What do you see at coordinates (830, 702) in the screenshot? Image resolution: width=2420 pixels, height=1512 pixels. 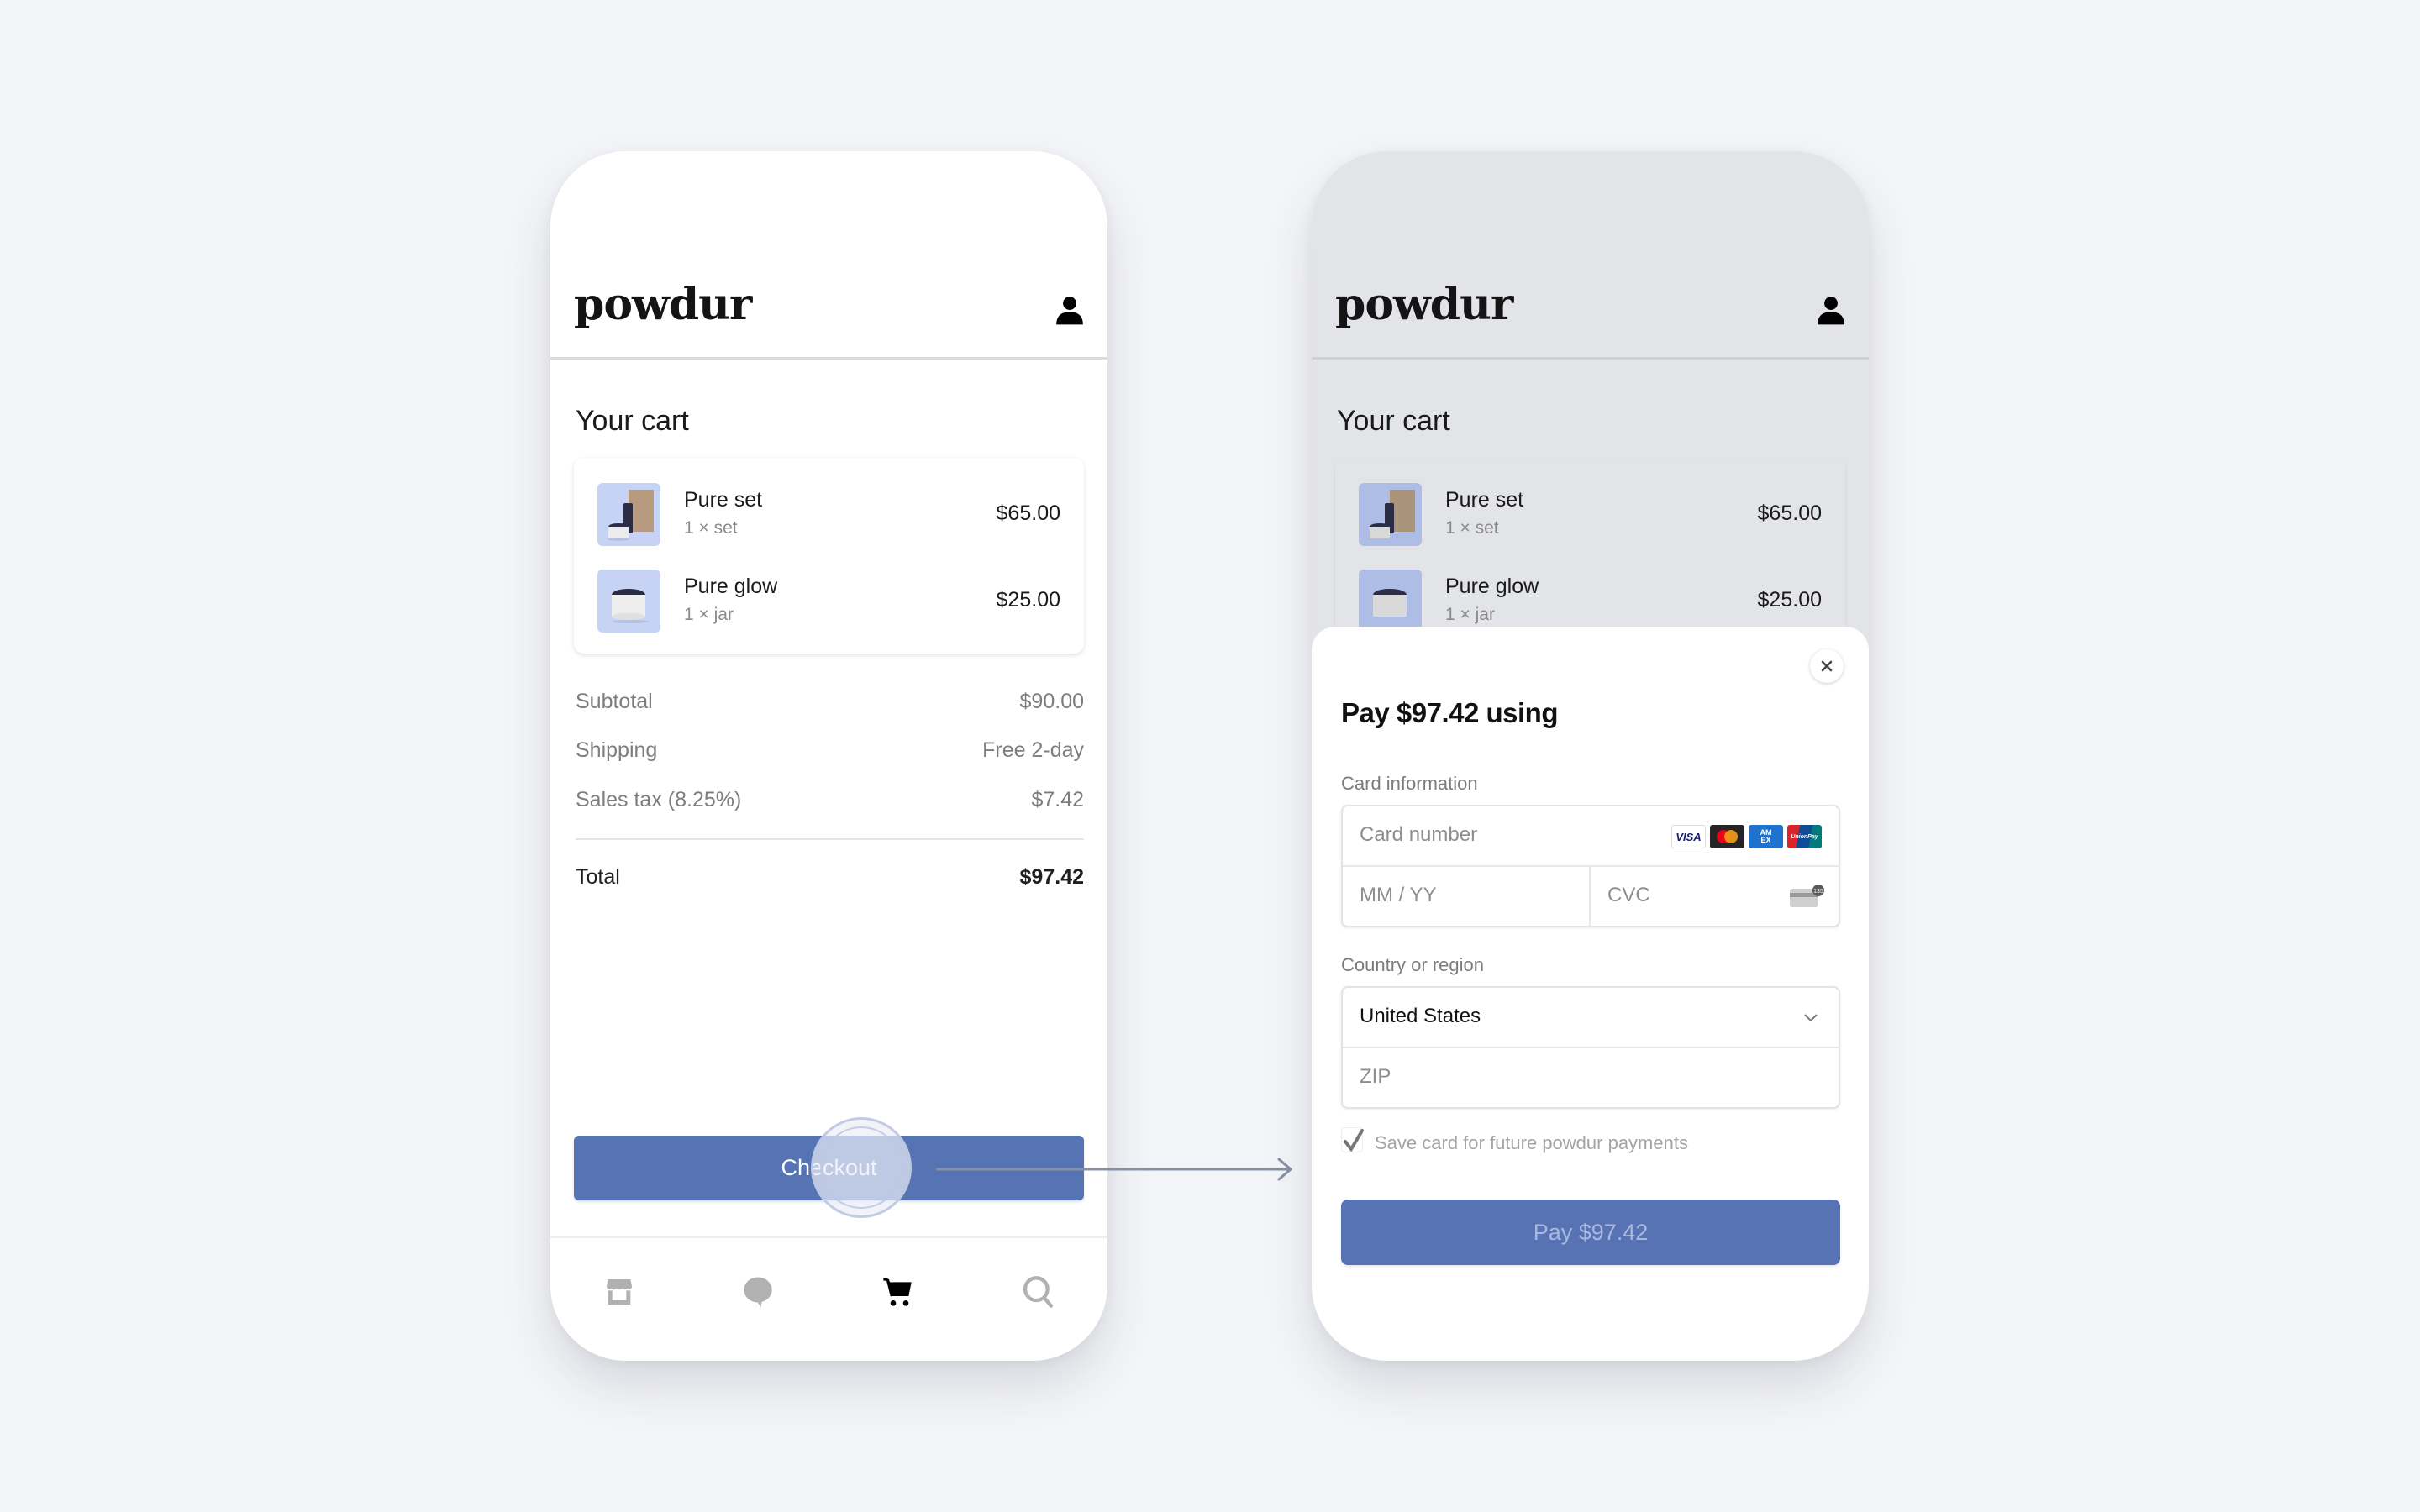 I see `summary-row-subtotal: Subtotal $90.00` at bounding box center [830, 702].